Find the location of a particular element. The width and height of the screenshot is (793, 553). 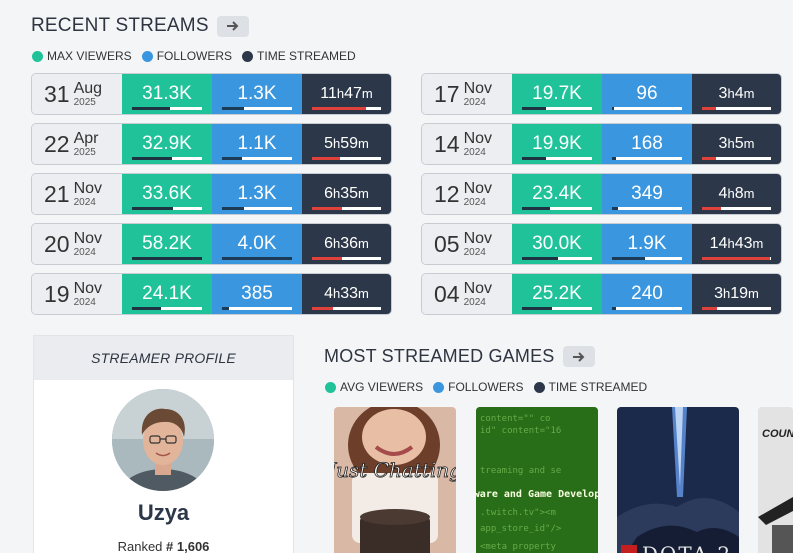

stream-row: 31 Aug 2025 31.3K 1.3K 11h47m is located at coordinates (211, 94).